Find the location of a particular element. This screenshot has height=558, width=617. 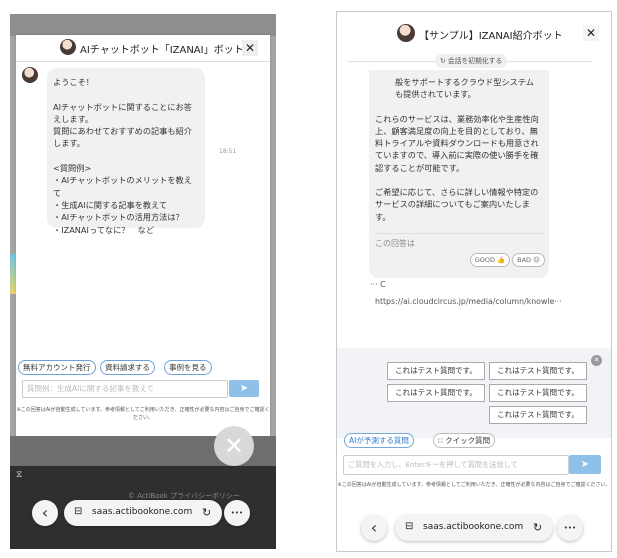

good-button: GOOD 👍 is located at coordinates (490, 260).